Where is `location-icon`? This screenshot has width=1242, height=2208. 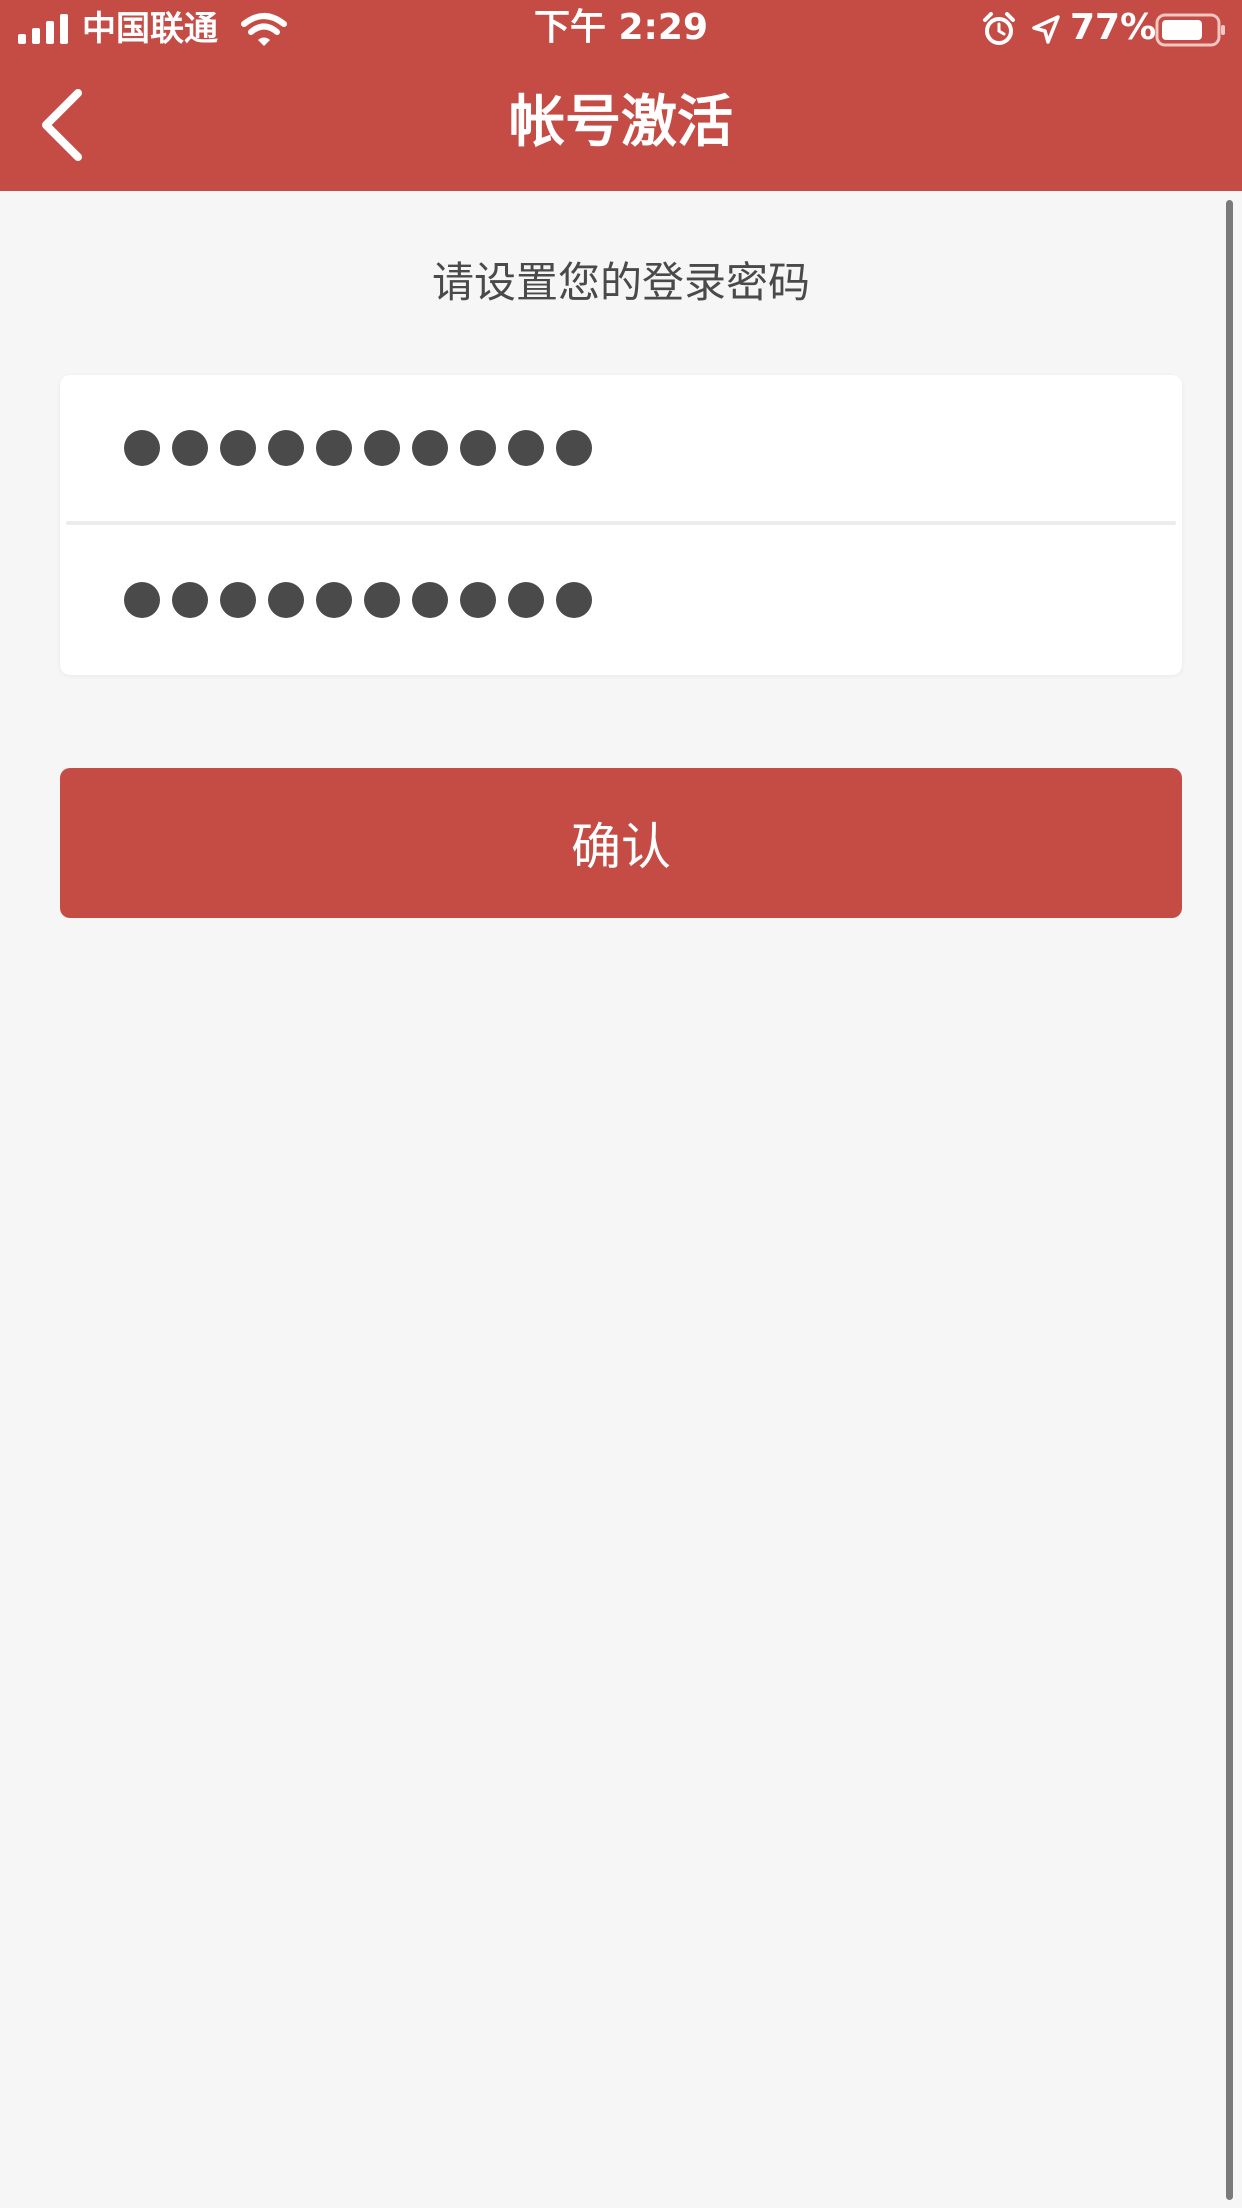 location-icon is located at coordinates (1046, 29).